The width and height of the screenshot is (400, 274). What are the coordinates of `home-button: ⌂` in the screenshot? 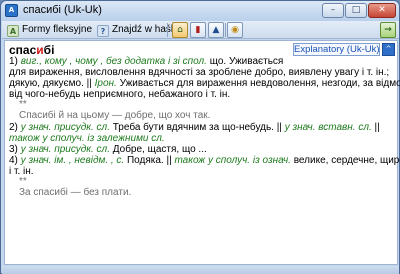 It's located at (180, 30).